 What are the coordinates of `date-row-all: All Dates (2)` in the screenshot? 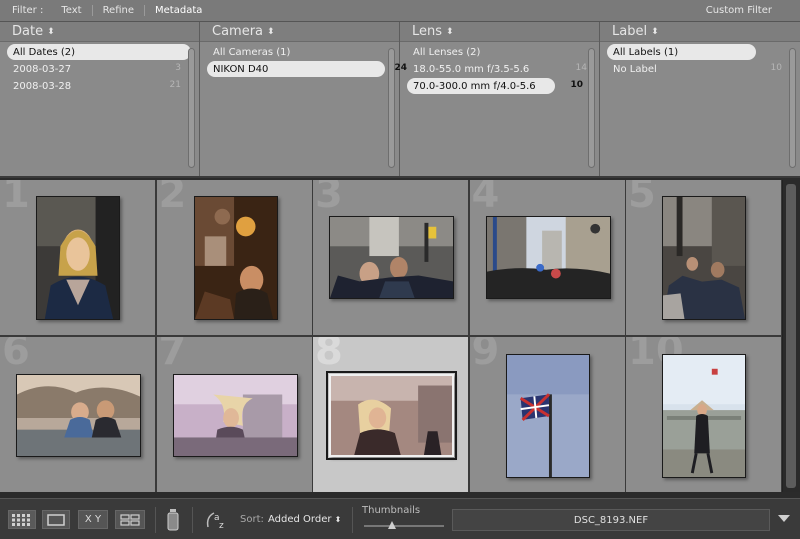 It's located at (99, 52).